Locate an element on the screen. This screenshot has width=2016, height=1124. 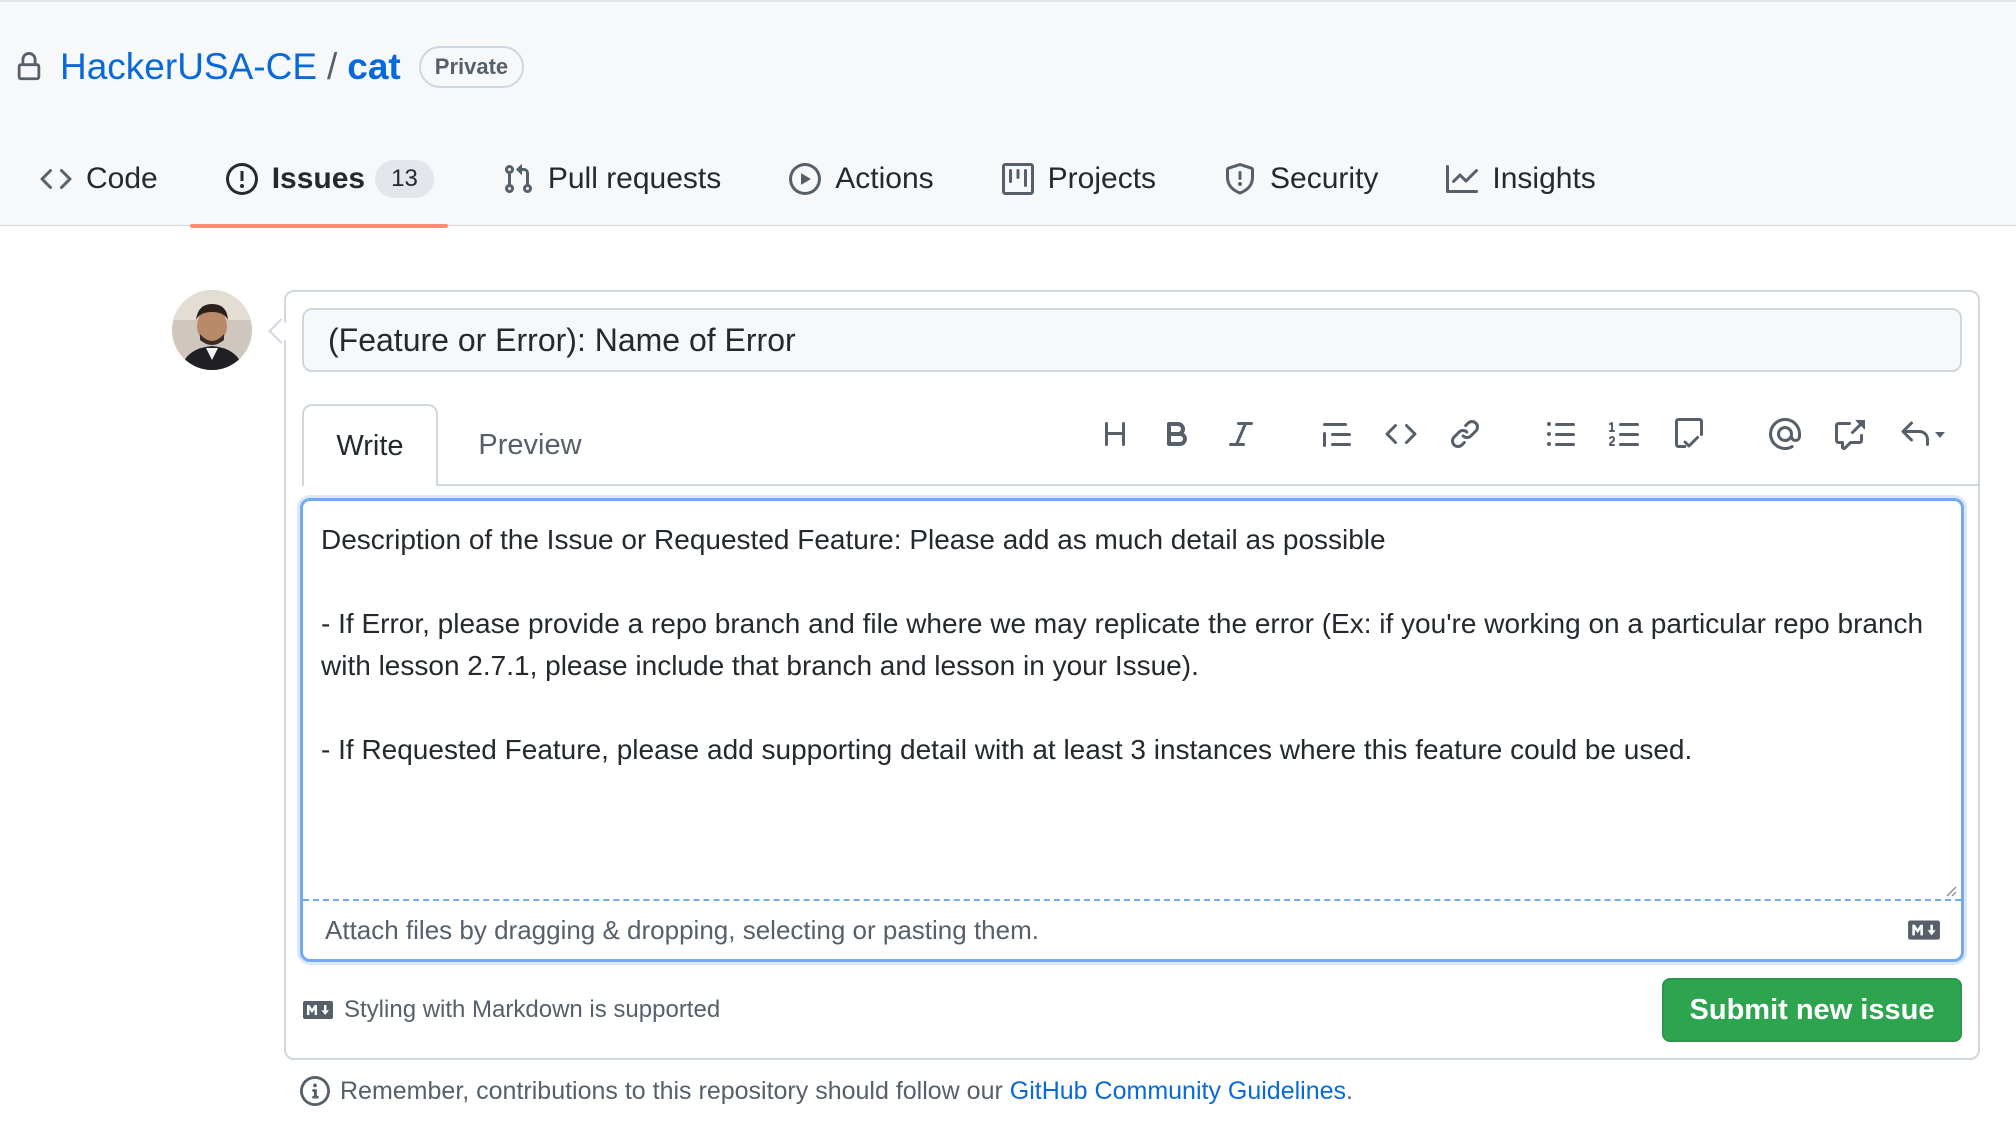
avatar is located at coordinates (212, 330).